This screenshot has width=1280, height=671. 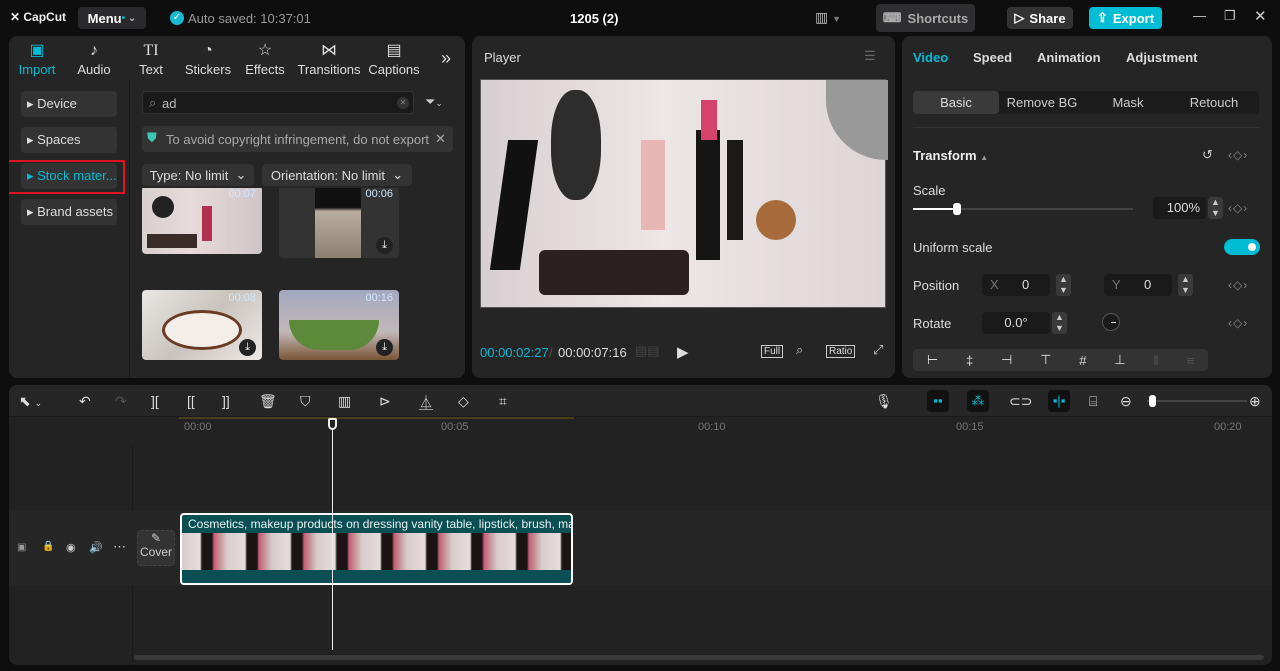 What do you see at coordinates (339, 325) in the screenshot?
I see `stock-thumb: 00:16 ⤓` at bounding box center [339, 325].